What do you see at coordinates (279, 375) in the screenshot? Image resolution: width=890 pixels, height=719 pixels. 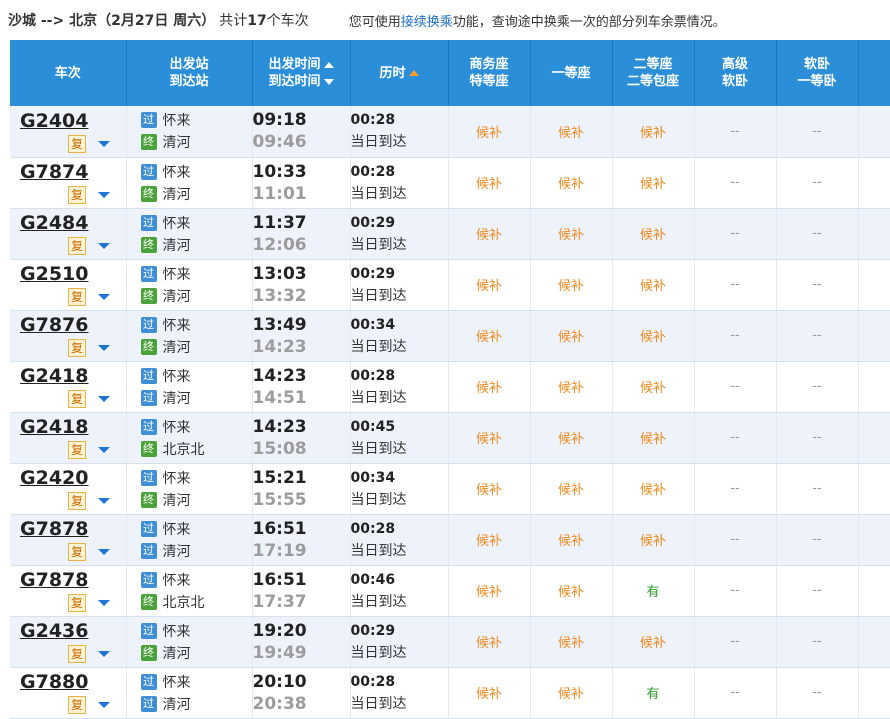 I see `departure-time: 14:23` at bounding box center [279, 375].